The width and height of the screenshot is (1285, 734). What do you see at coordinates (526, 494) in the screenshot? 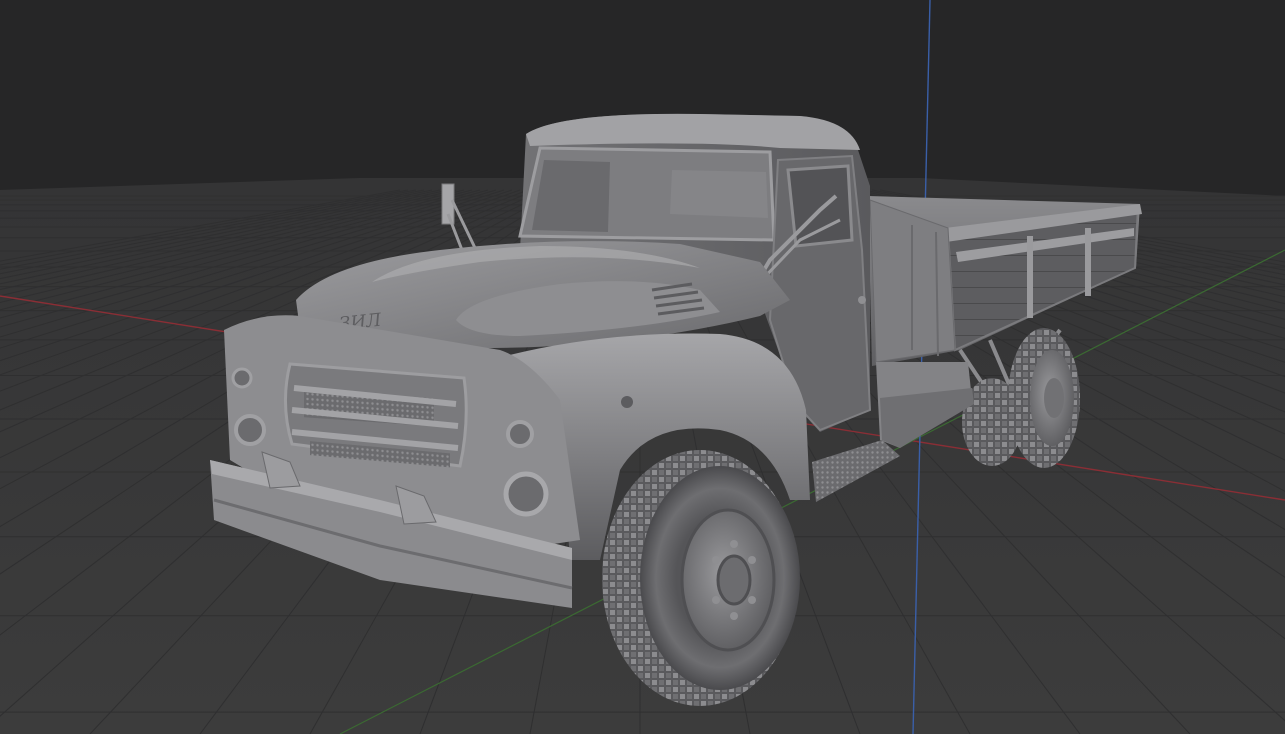
I see `headlight-right` at bounding box center [526, 494].